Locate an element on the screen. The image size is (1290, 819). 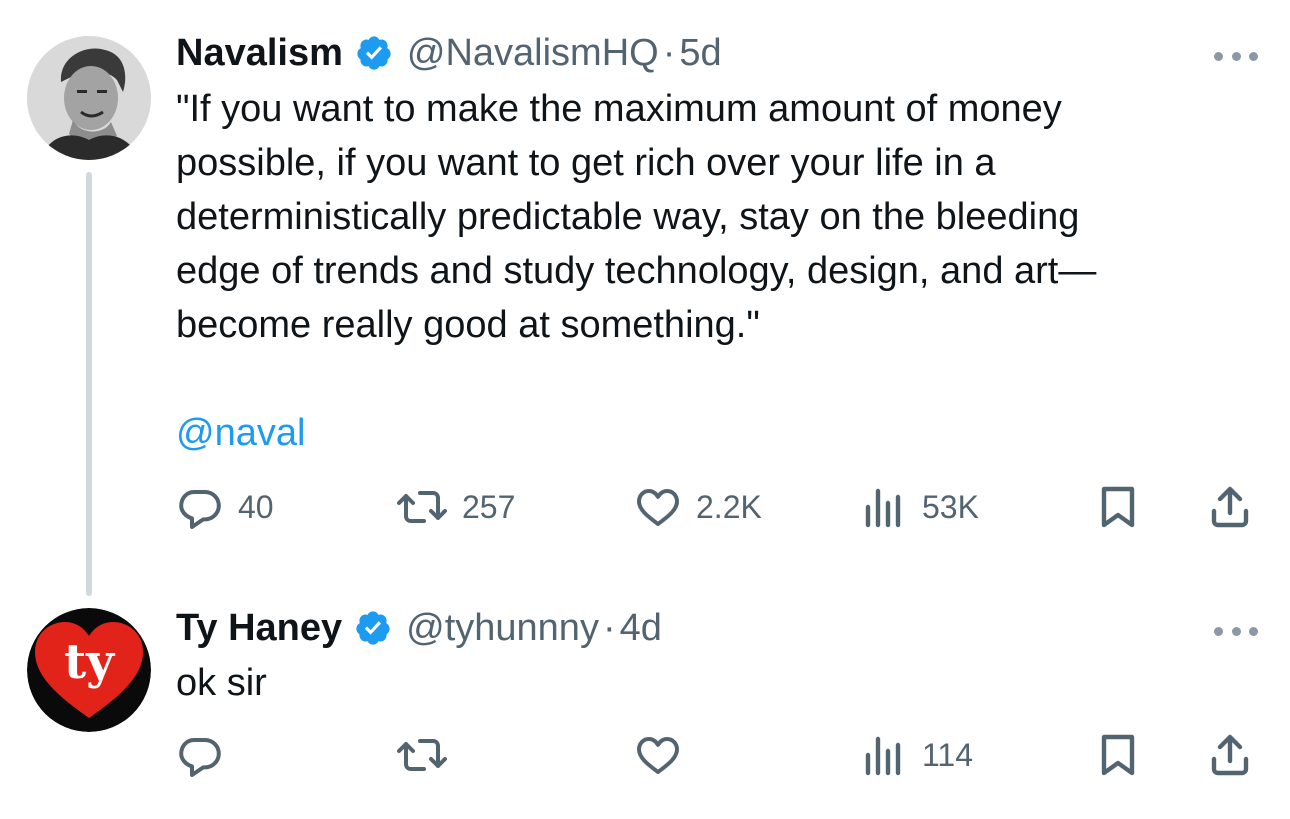
tweet-actions: 40 257 2.2K 53K is located at coordinates (721, 507).